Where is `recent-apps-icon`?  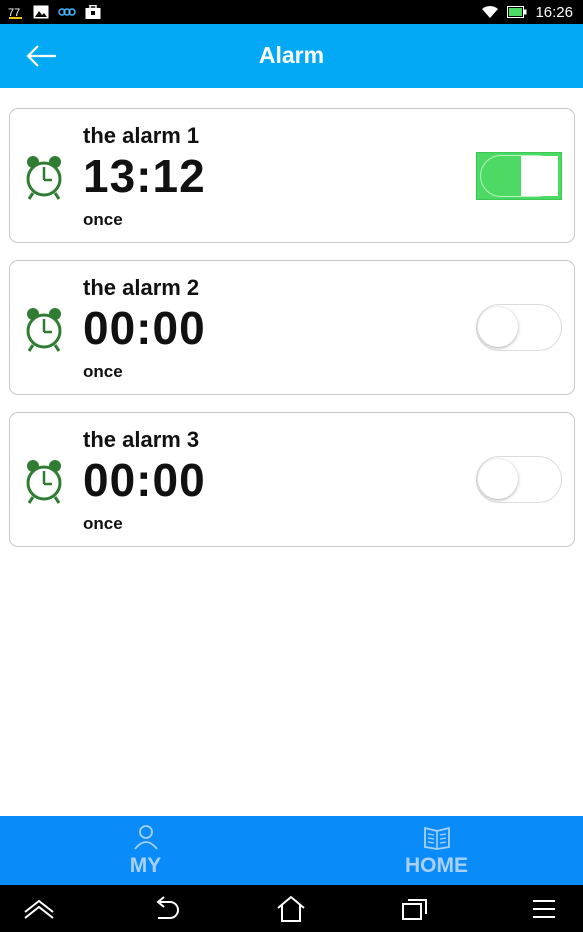
recent-apps-icon is located at coordinates (414, 909).